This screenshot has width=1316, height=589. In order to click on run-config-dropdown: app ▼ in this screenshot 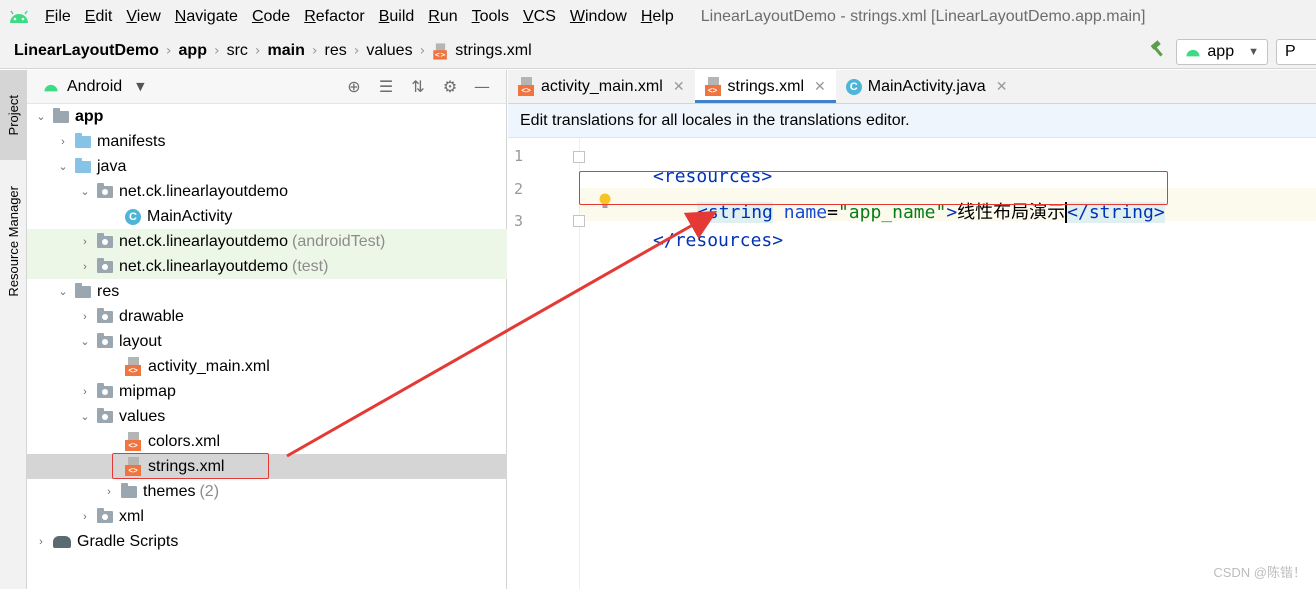, I will do `click(1222, 51)`.